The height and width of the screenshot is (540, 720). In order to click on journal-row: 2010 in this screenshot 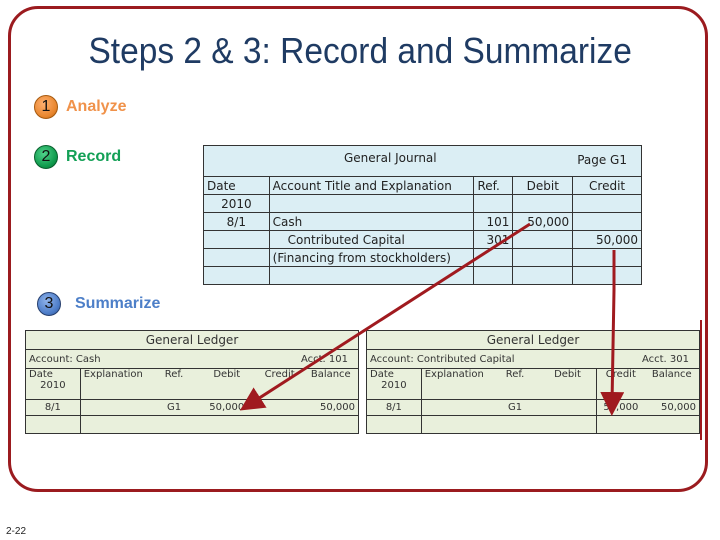, I will do `click(422, 203)`.